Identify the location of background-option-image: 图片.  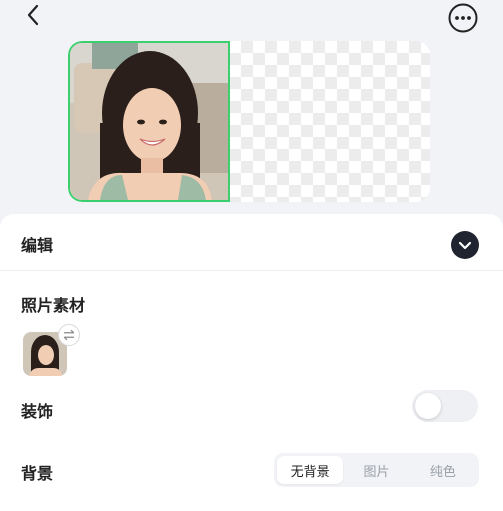
(376, 470).